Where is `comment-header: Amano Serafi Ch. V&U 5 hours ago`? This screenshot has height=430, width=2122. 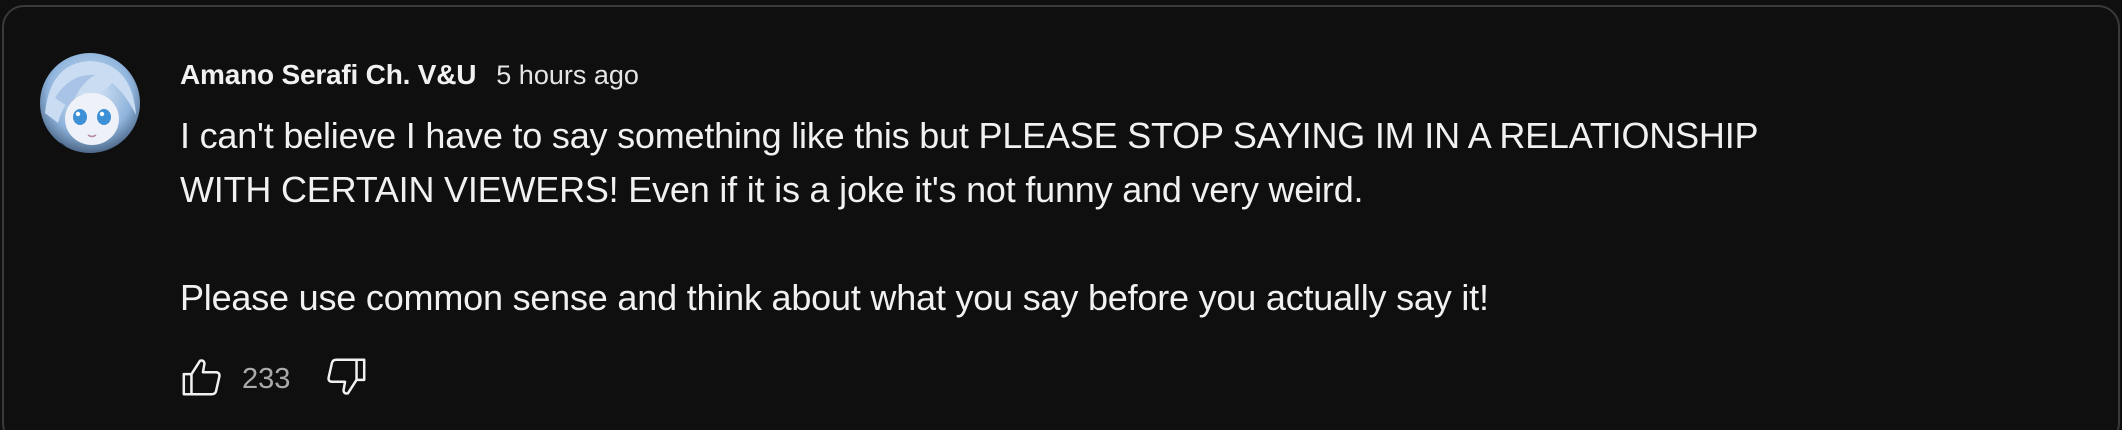
comment-header: Amano Serafi Ch. V&U 5 hours ago is located at coordinates (409, 75).